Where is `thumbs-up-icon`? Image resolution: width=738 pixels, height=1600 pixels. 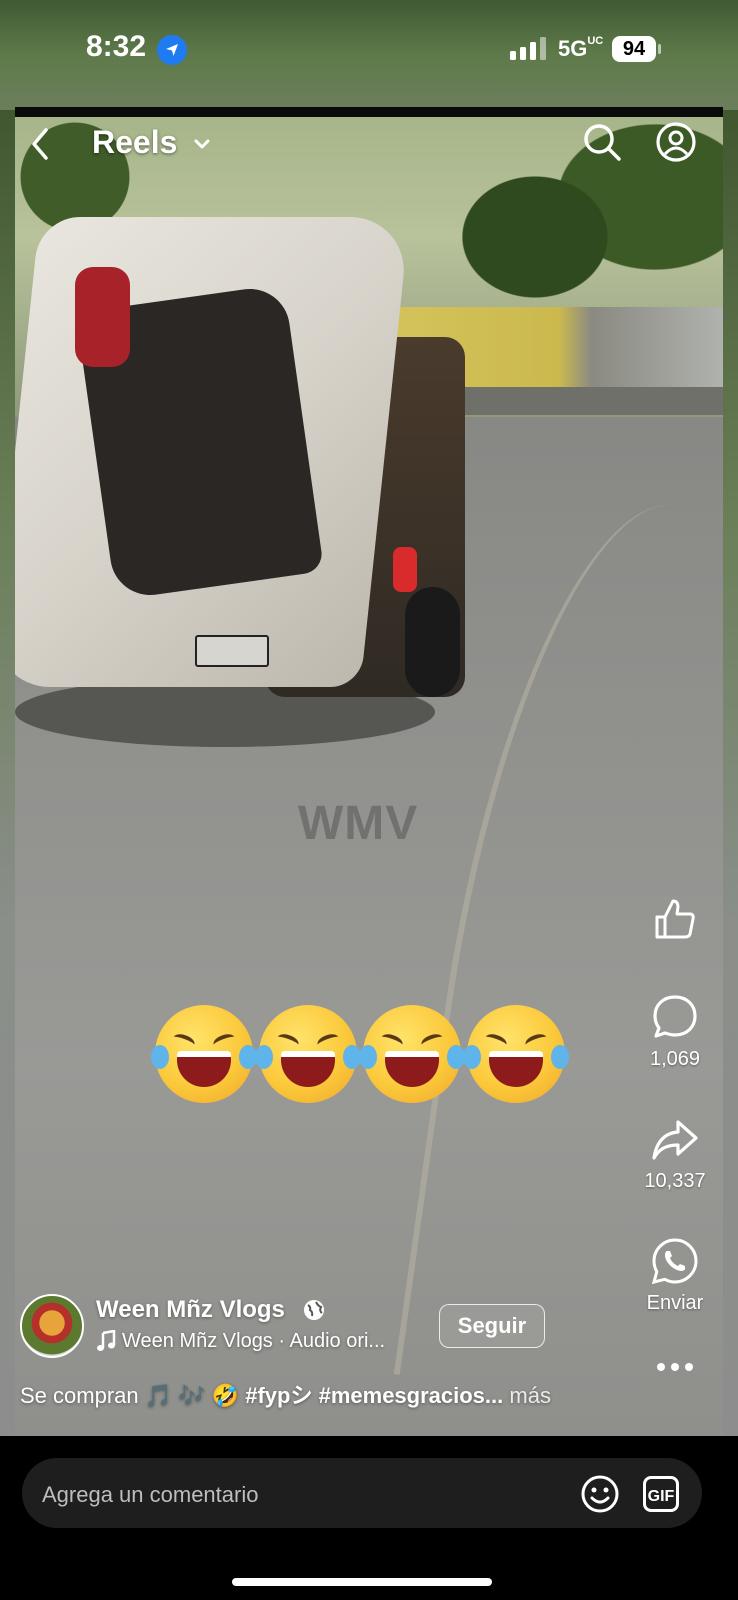
thumbs-up-icon is located at coordinates (675, 919).